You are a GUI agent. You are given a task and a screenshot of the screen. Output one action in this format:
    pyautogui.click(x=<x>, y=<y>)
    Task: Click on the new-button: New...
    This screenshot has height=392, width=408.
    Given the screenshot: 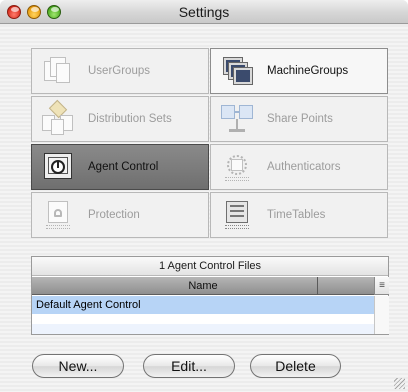 What is the action you would take?
    pyautogui.click(x=78, y=366)
    